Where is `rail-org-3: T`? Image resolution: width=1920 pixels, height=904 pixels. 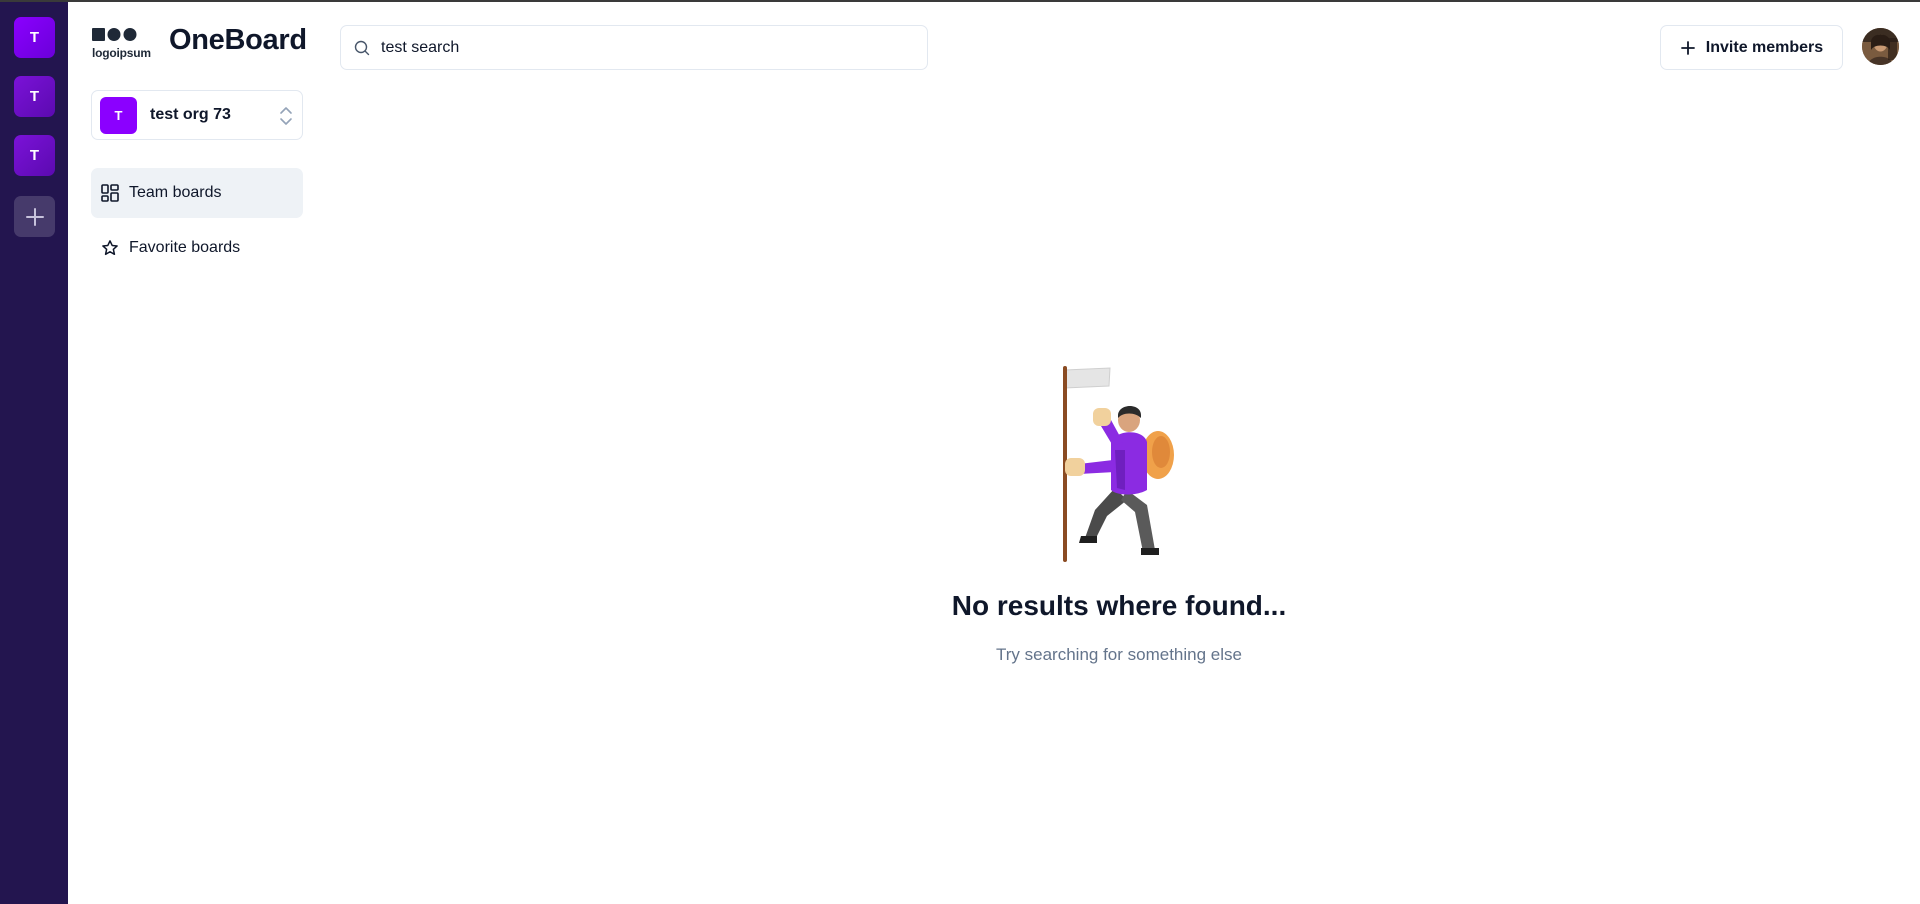
rail-org-3: T is located at coordinates (34, 155).